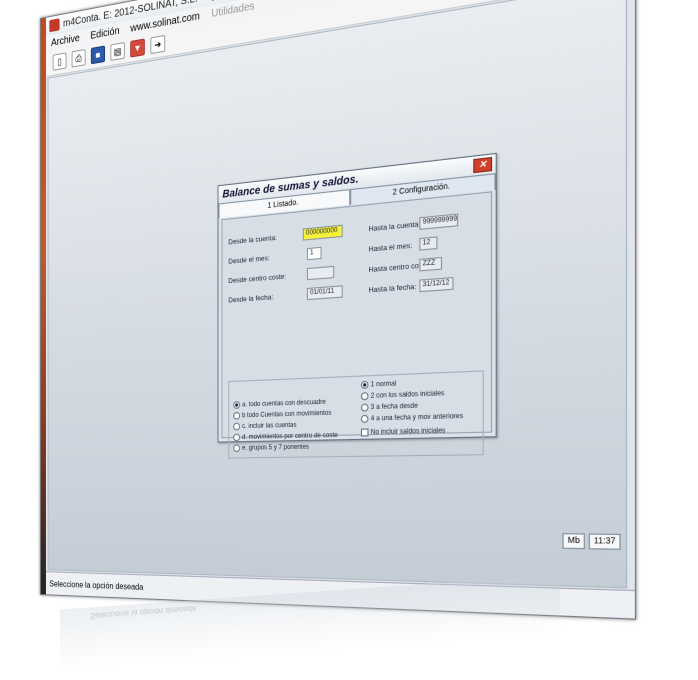  I want to click on desde-fecha-field: 01/01/11, so click(324, 293).